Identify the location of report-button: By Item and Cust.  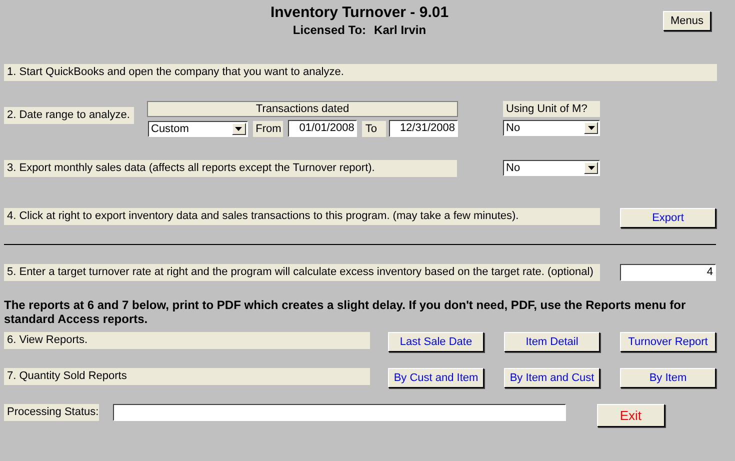
(552, 378).